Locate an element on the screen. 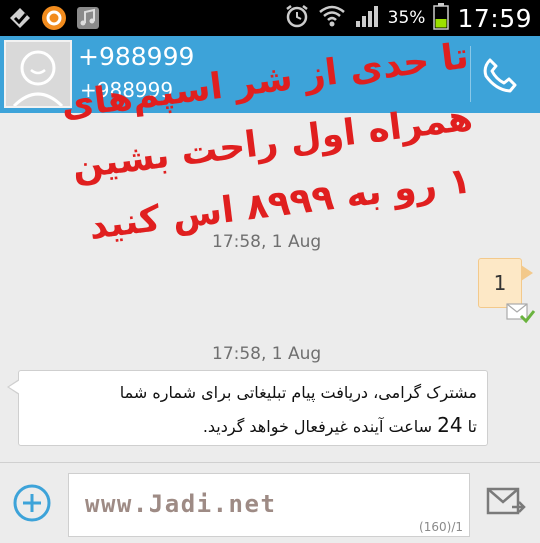 The height and width of the screenshot is (543, 540). contact-number: +988999 is located at coordinates (127, 90).